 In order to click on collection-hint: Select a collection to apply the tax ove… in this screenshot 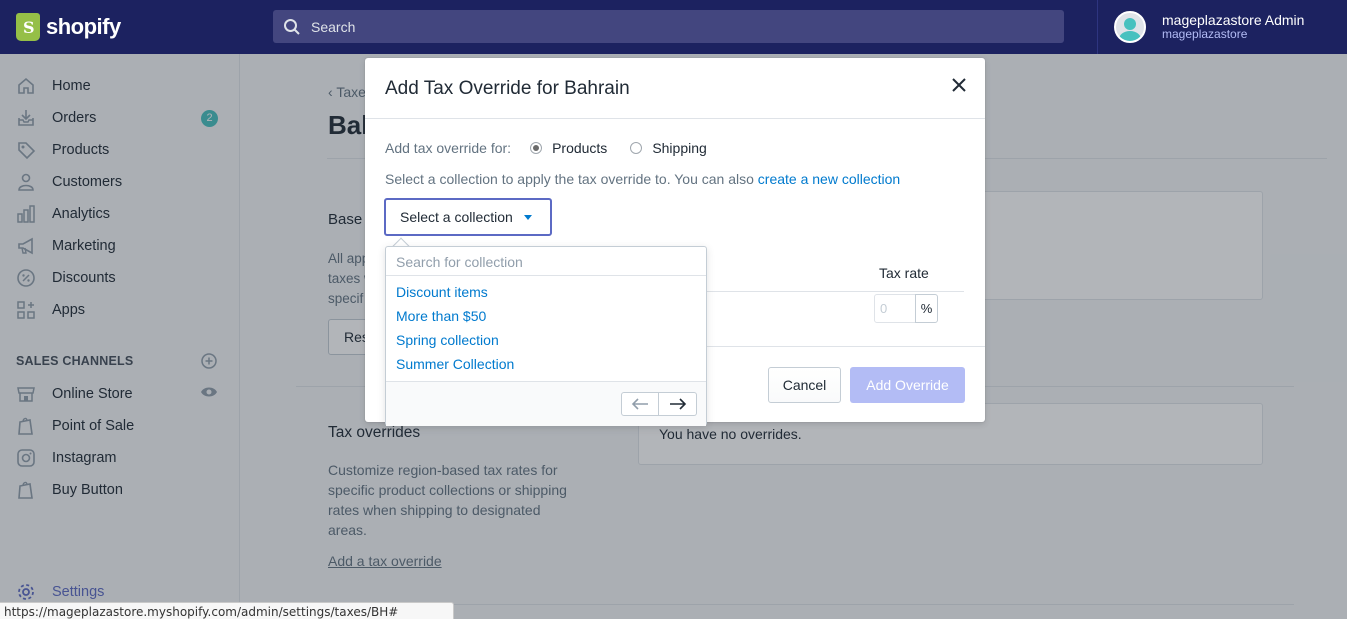, I will do `click(642, 179)`.